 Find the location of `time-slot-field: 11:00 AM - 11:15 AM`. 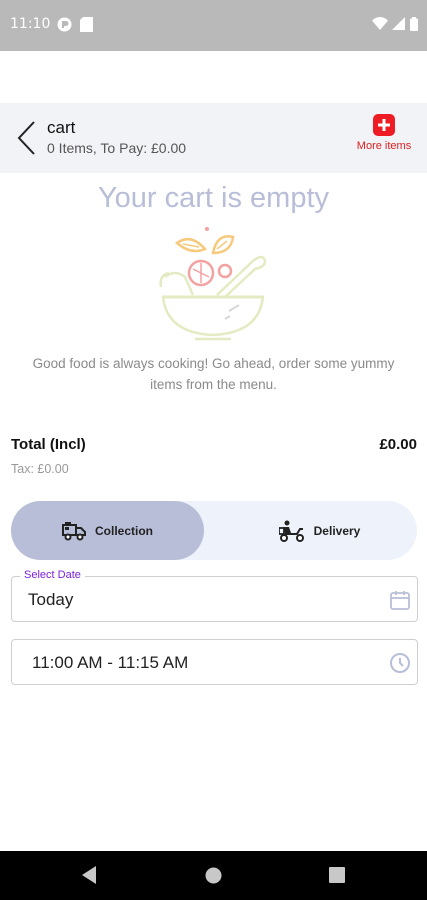

time-slot-field: 11:00 AM - 11:15 AM is located at coordinates (214, 662).